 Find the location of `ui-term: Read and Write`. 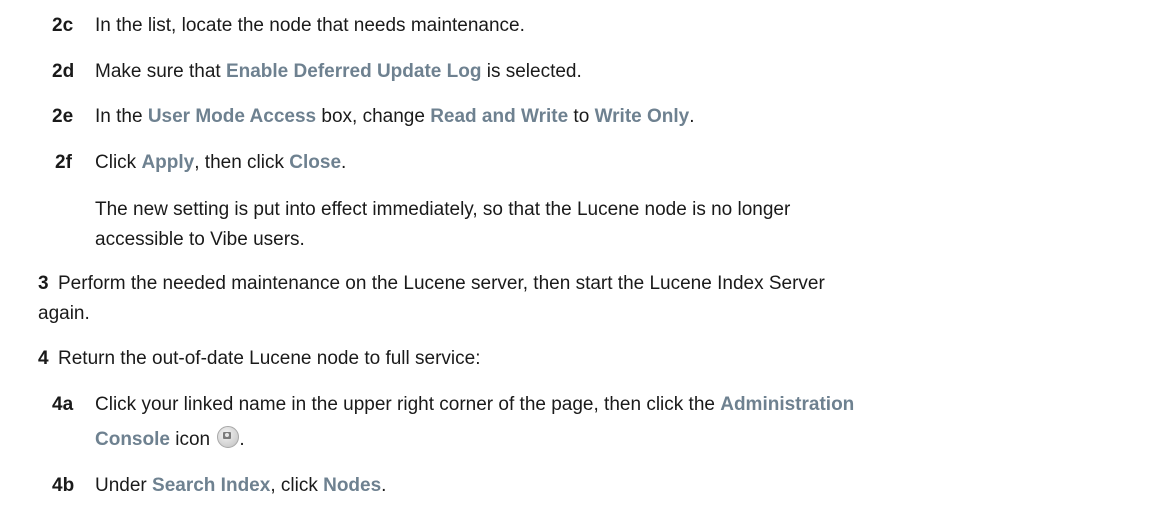

ui-term: Read and Write is located at coordinates (499, 116).